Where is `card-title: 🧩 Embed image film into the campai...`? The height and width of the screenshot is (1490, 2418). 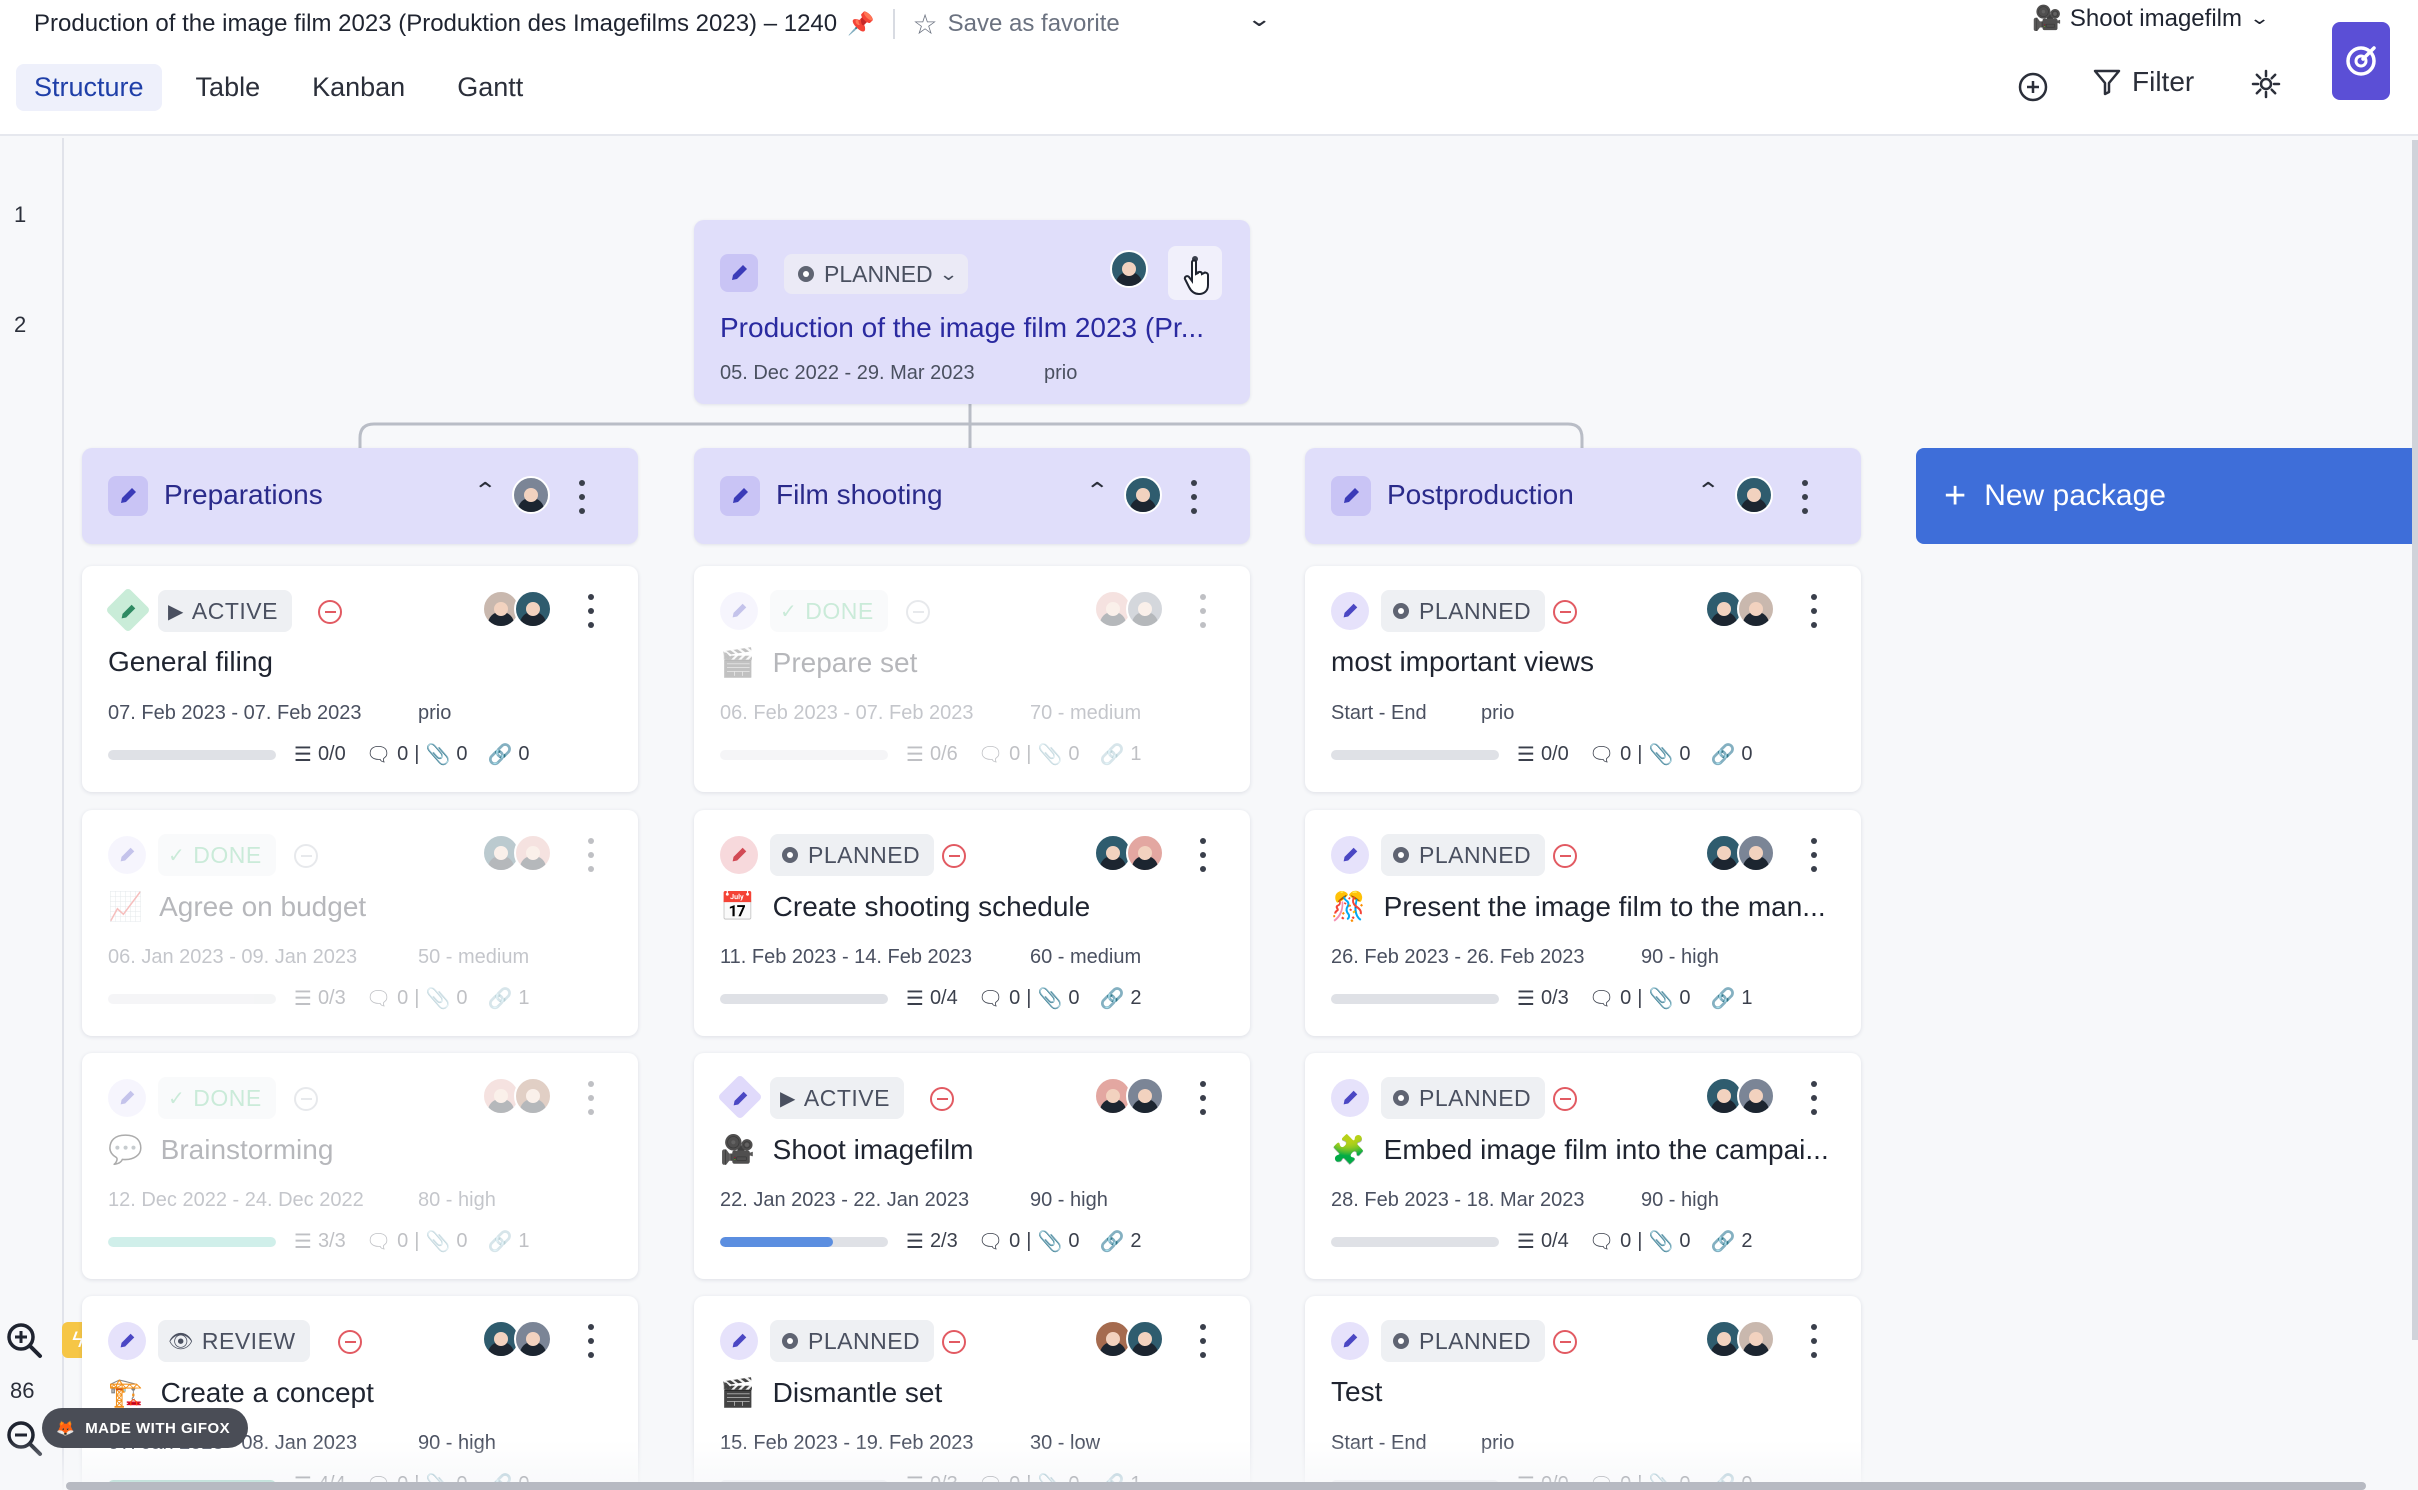 card-title: 🧩 Embed image film into the campai... is located at coordinates (1580, 1149).